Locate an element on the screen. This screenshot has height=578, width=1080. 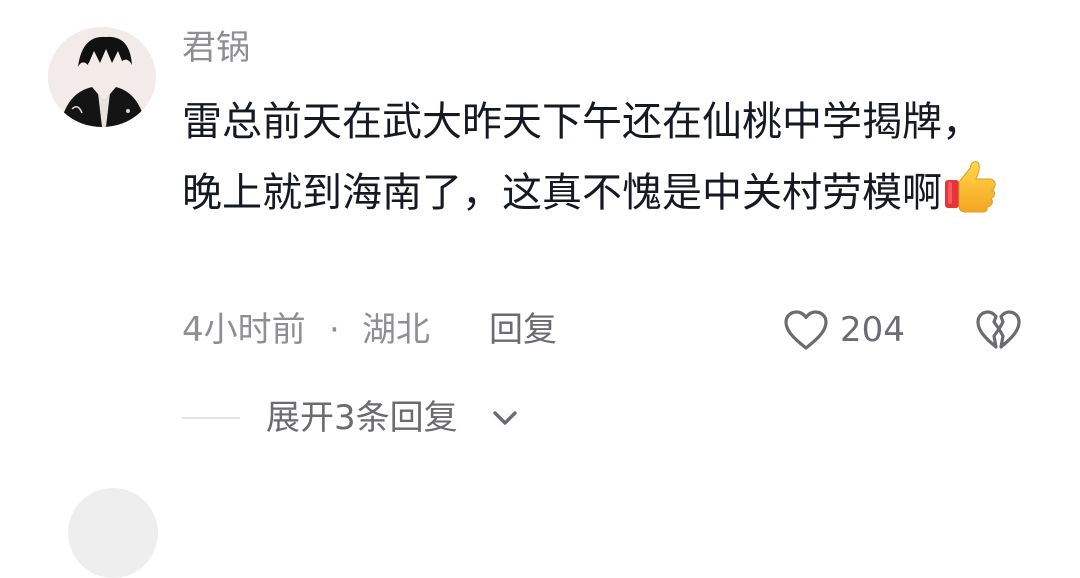
comment-location: 湖北 is located at coordinates (396, 330).